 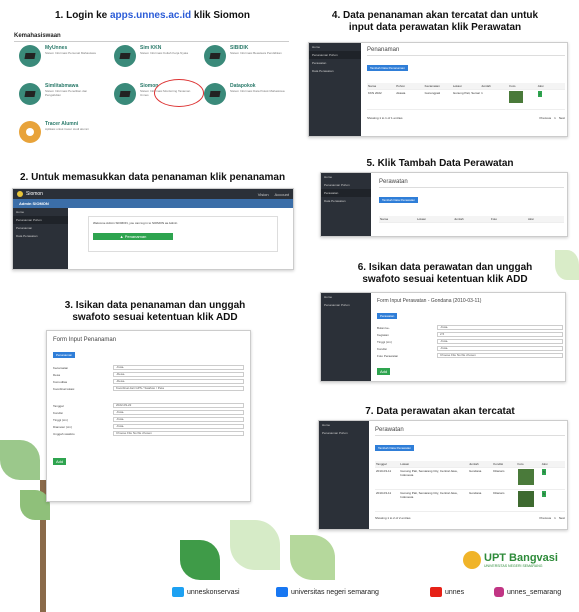 What do you see at coordinates (178, 433) in the screenshot?
I see `swafoto-file-input: Choose File No file chosen` at bounding box center [178, 433].